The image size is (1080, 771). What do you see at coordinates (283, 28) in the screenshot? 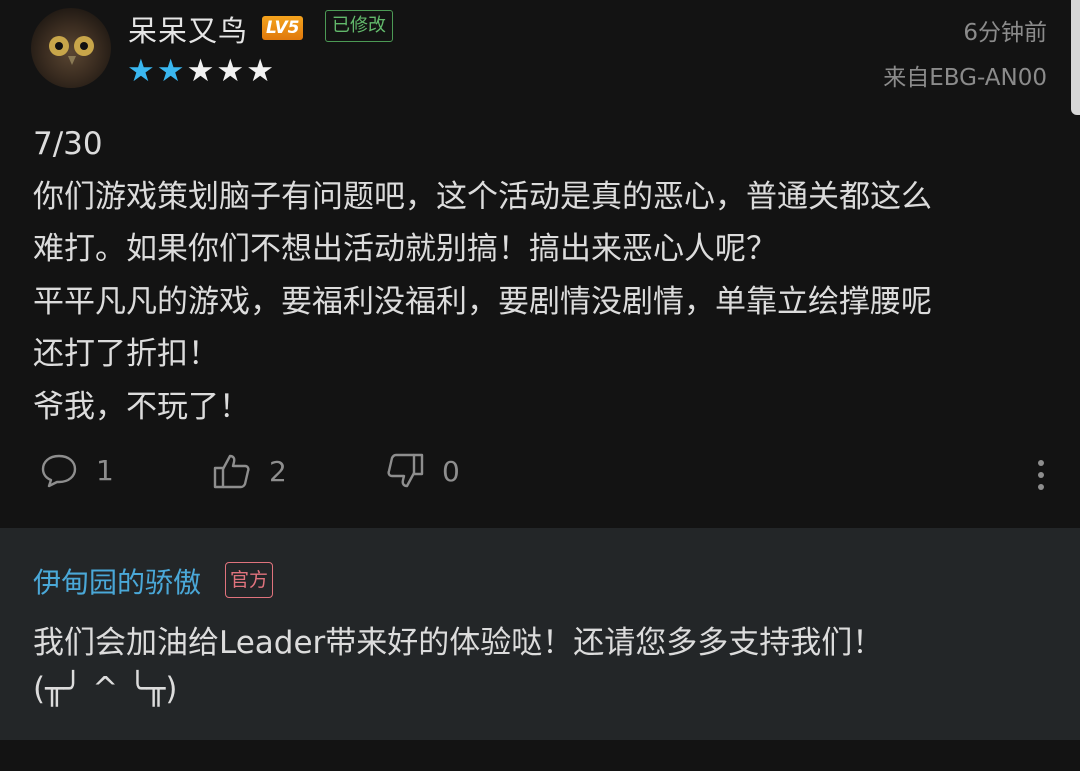
I see `level-badge: LV5` at bounding box center [283, 28].